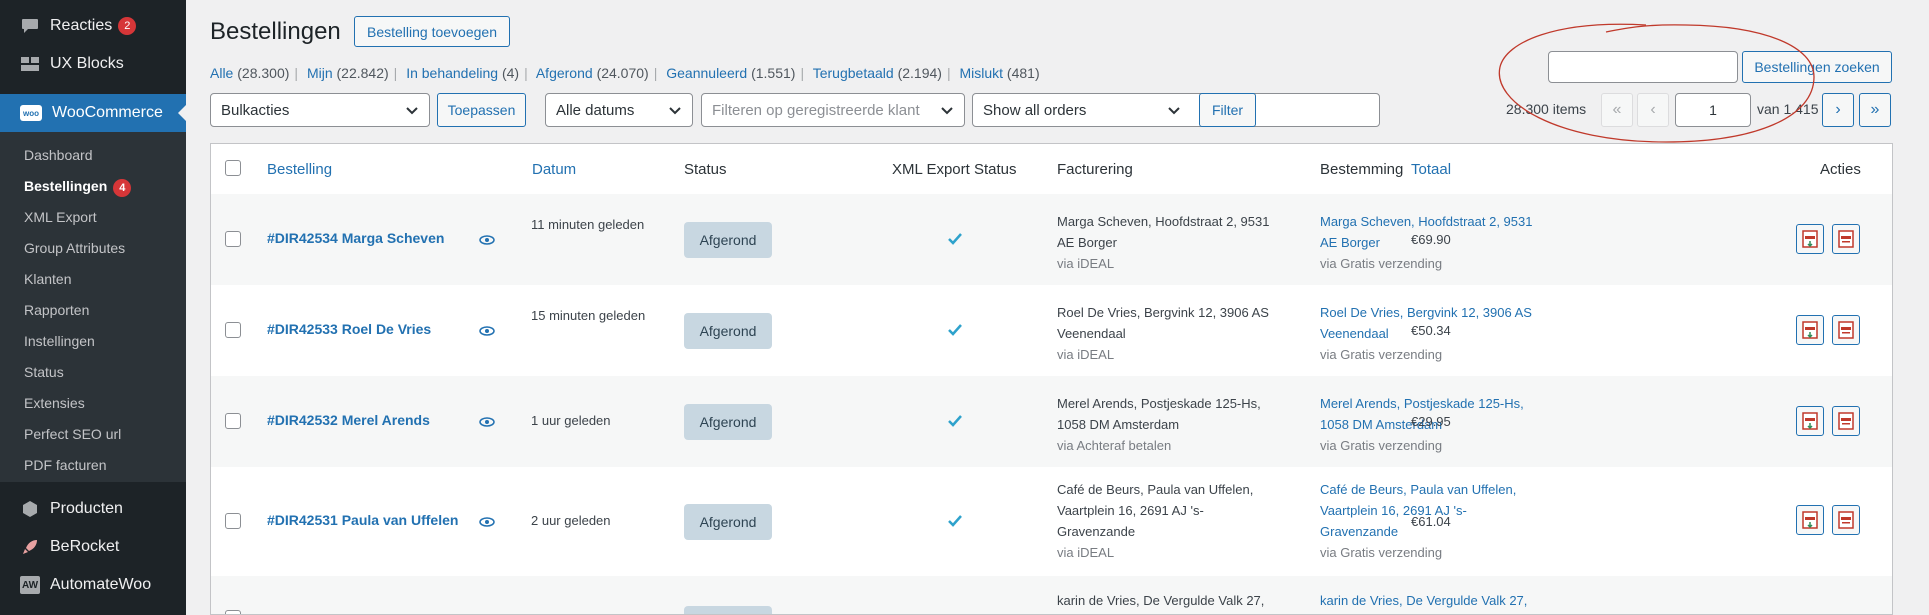 This screenshot has height=615, width=1929. I want to click on col-billing: Facturering, so click(1095, 169).